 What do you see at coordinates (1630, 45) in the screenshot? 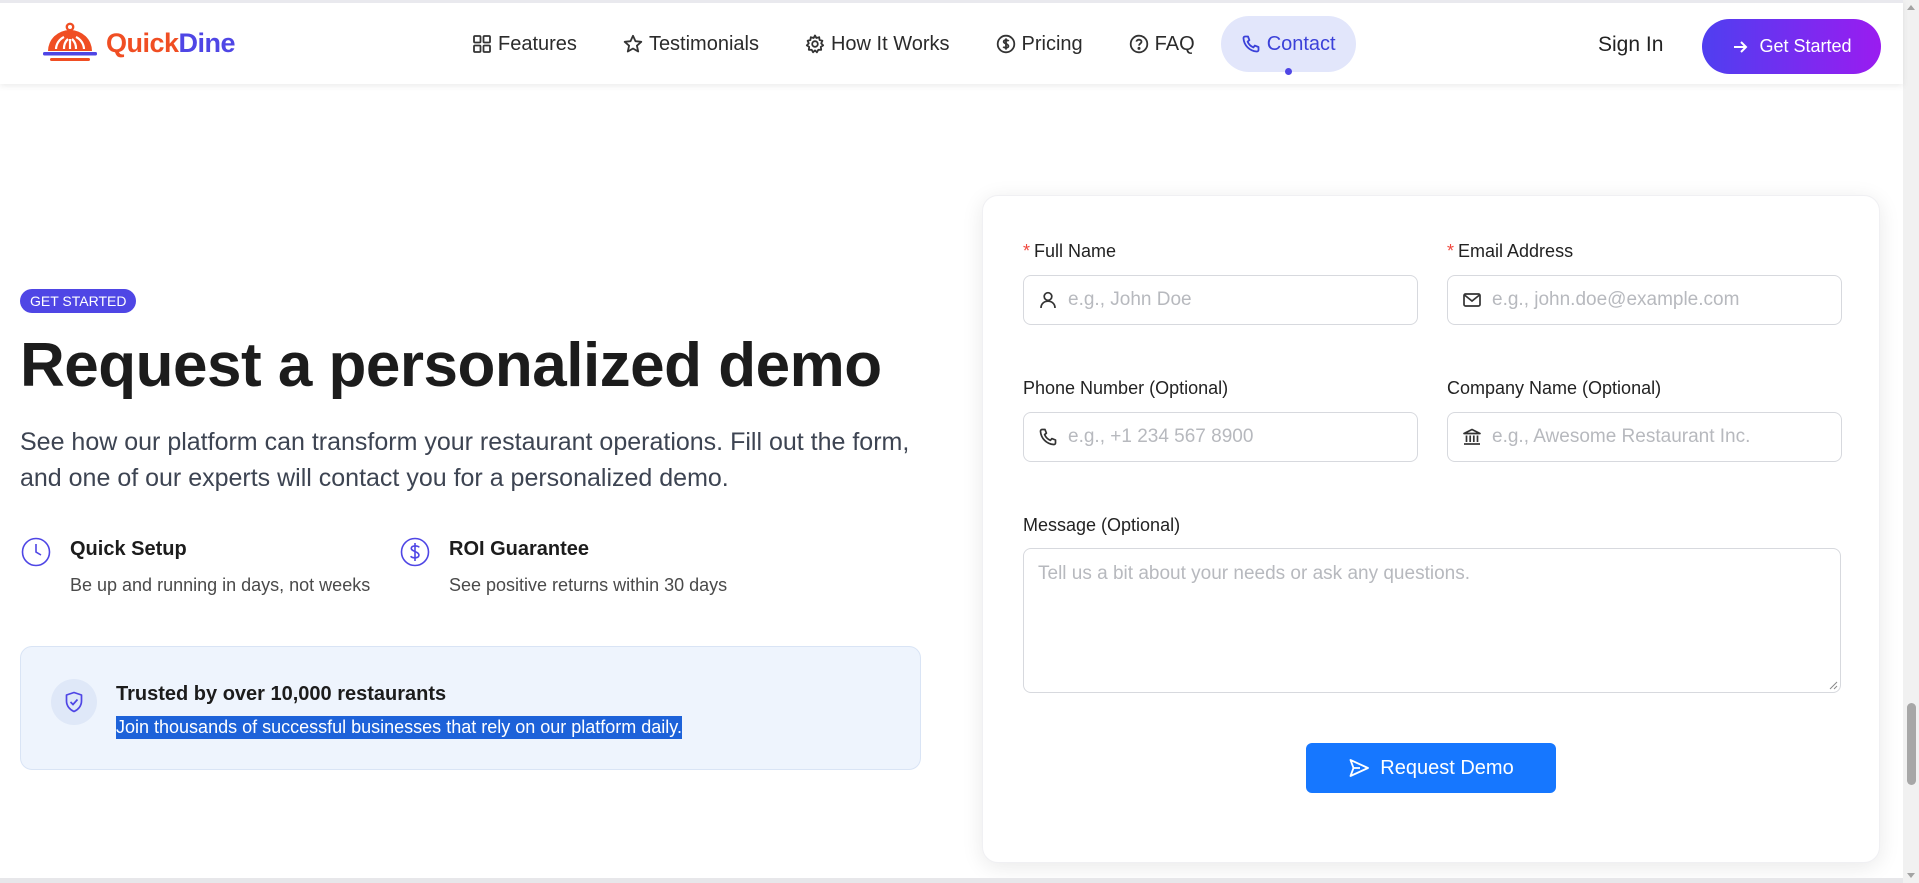
I see `sign-in-link: Sign In` at bounding box center [1630, 45].